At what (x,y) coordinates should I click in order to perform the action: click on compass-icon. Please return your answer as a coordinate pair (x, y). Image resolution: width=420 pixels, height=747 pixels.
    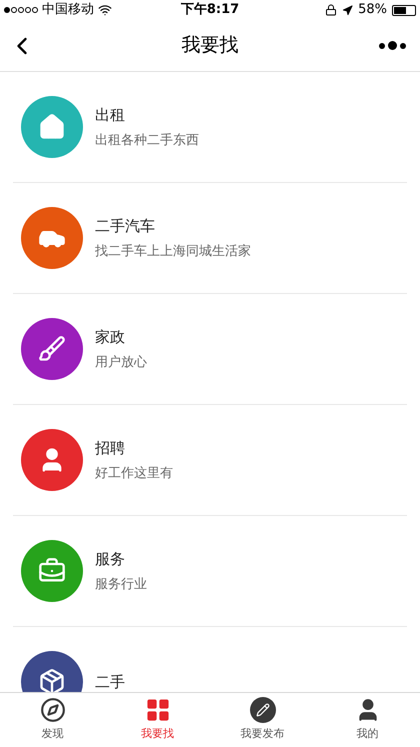
    Looking at the image, I should click on (53, 710).